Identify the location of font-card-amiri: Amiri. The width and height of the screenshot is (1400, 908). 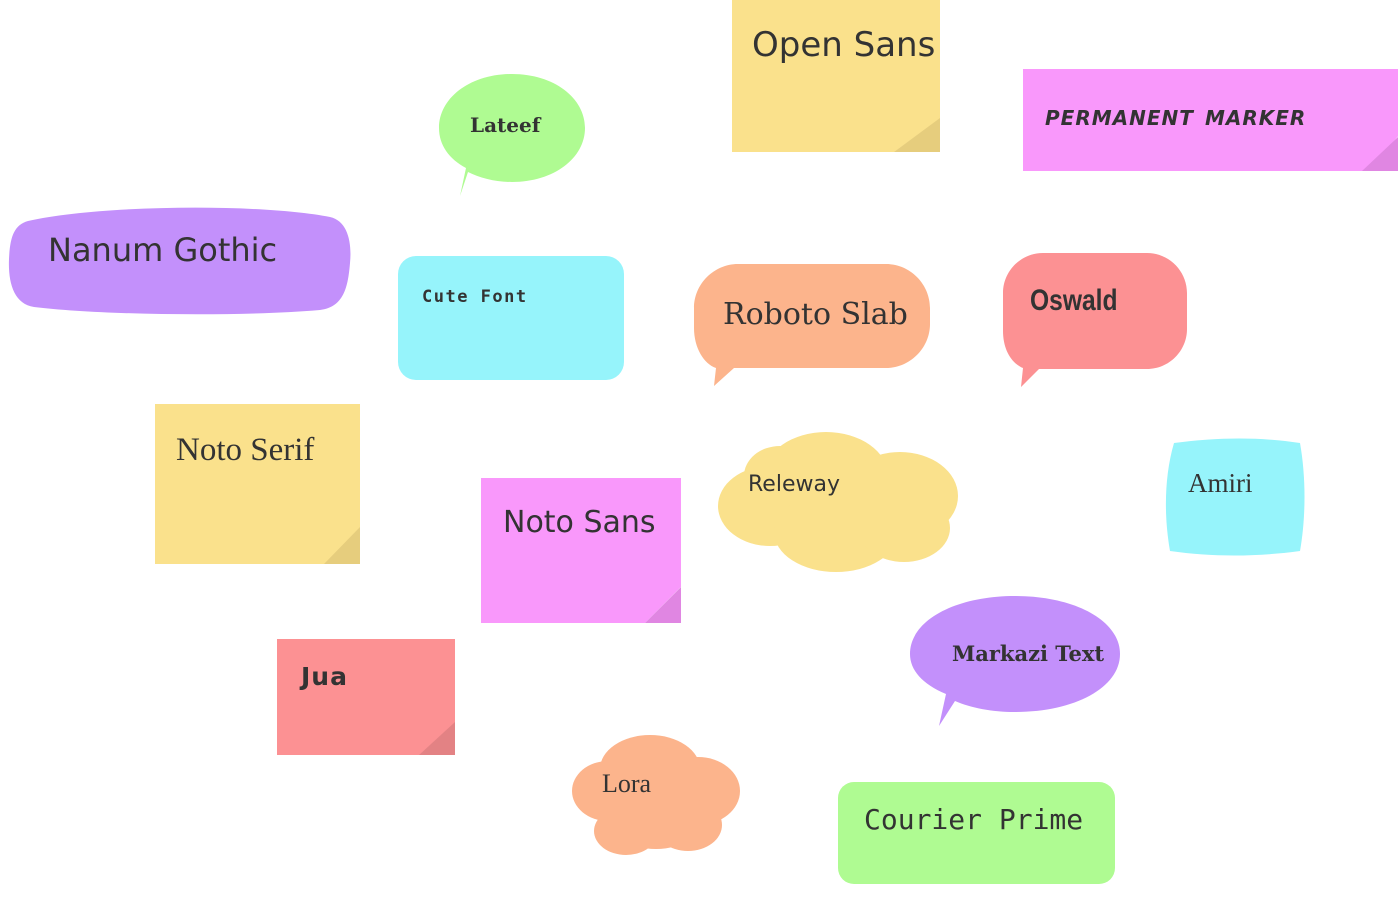
(1236, 497).